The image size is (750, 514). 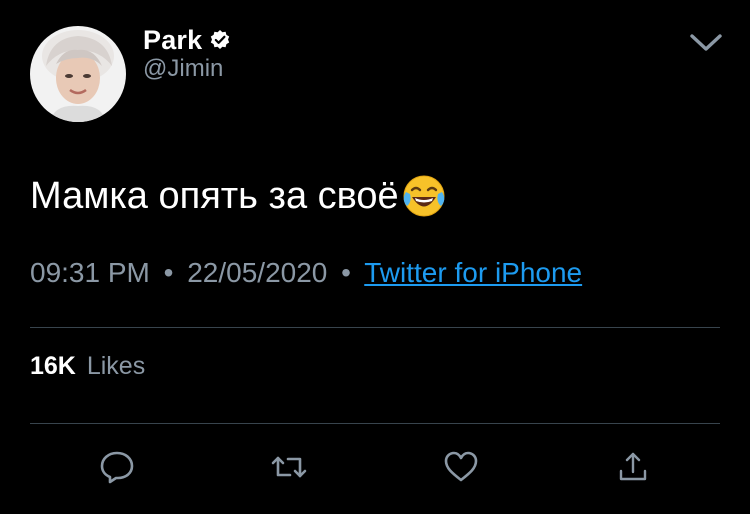 What do you see at coordinates (78, 74) in the screenshot?
I see `avatar` at bounding box center [78, 74].